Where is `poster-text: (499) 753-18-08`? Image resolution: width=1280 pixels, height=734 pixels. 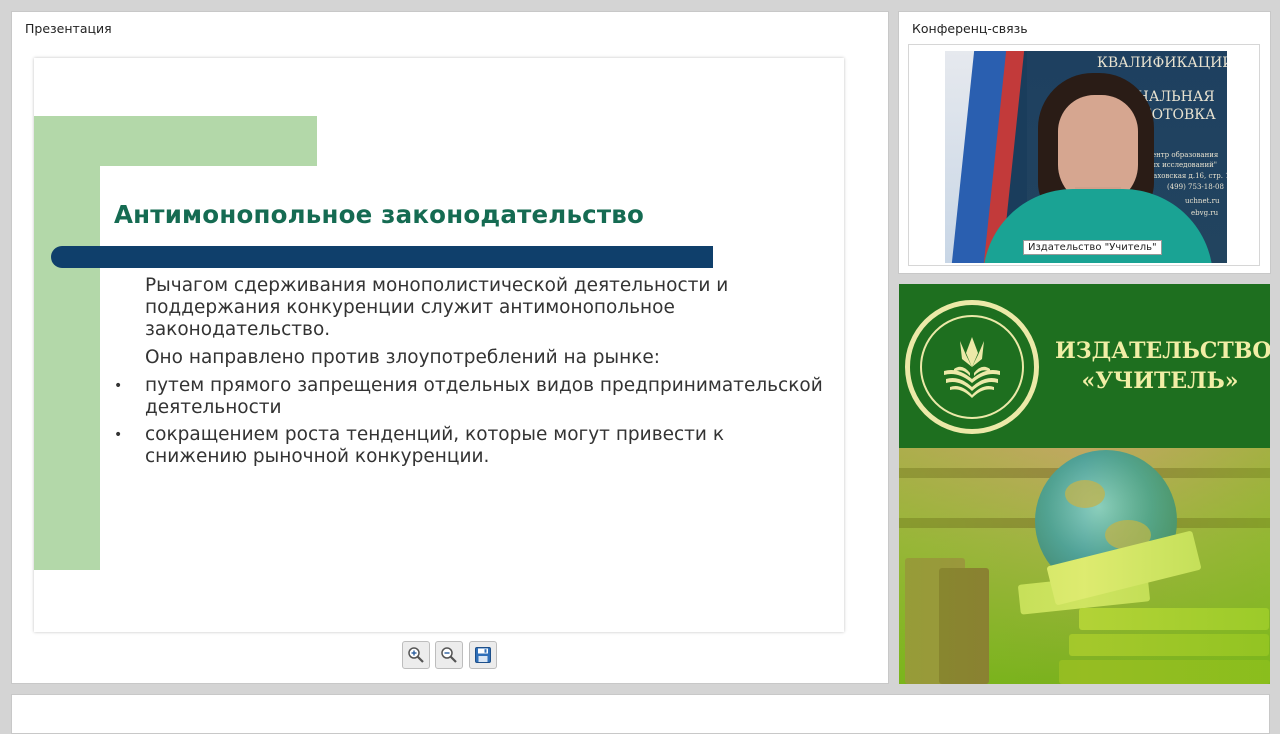 poster-text: (499) 753-18-08 is located at coordinates (1195, 187).